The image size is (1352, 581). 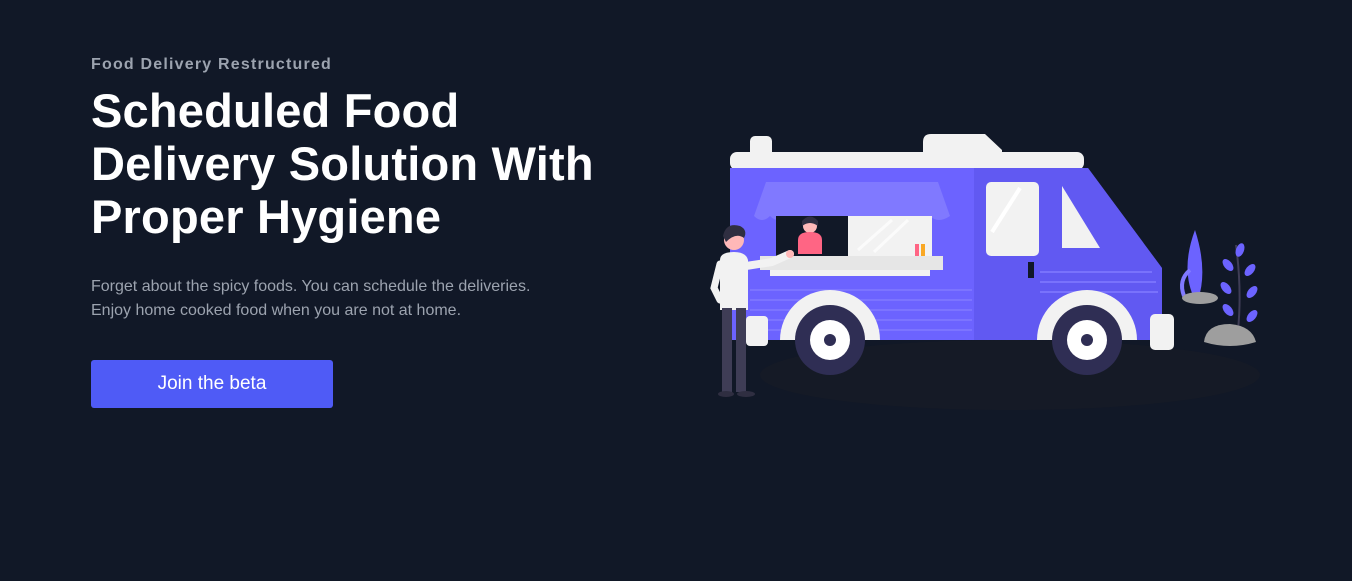 I want to click on rear-bumper, so click(x=757, y=331).